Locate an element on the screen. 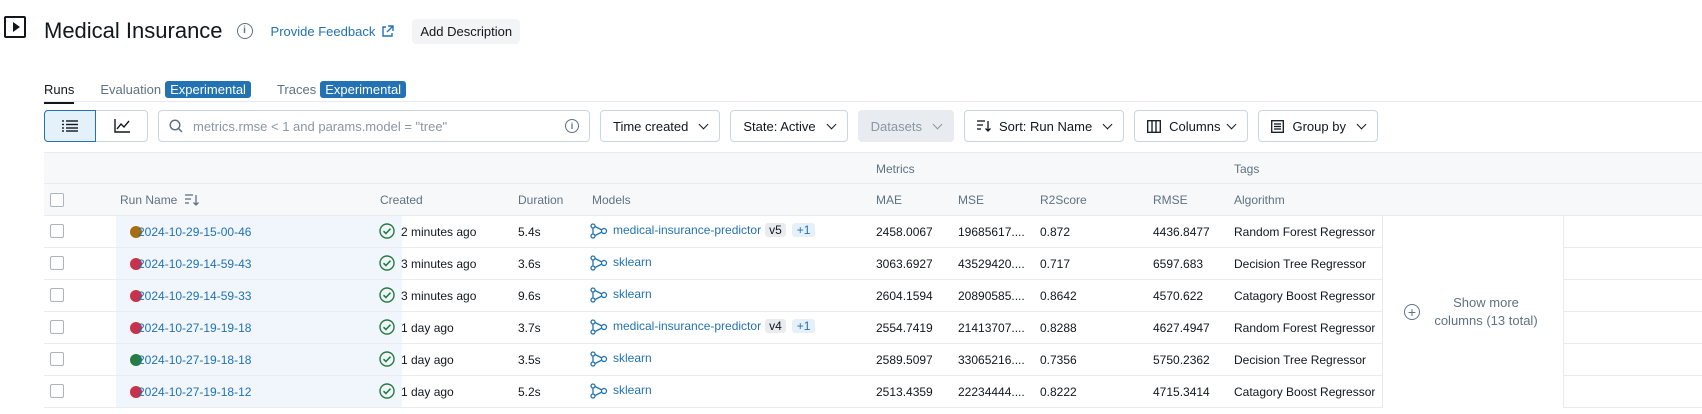 The height and width of the screenshot is (414, 1702). run-name-link: 2024-10-29-15-00-46 is located at coordinates (194, 232).